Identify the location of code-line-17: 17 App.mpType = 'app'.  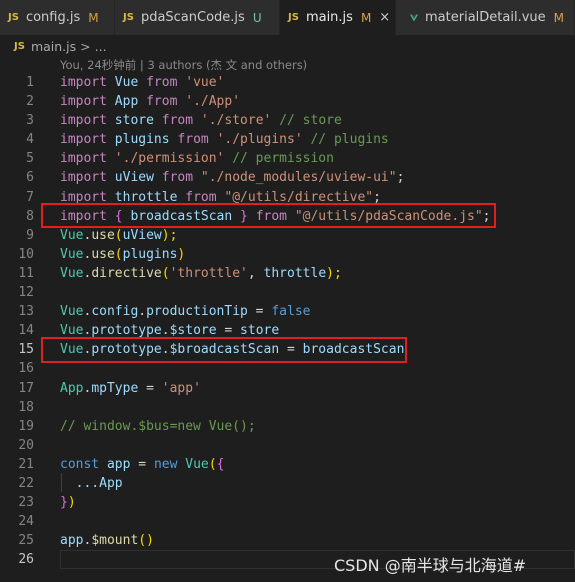
(287, 388).